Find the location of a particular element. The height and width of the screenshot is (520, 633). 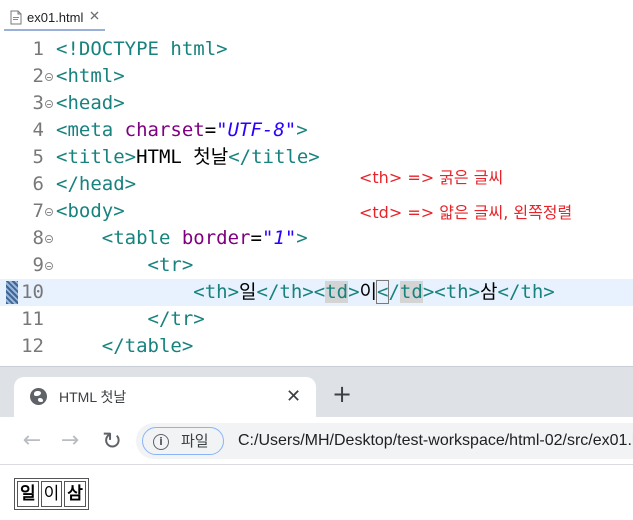

code-text: <title>HTML 첫날</title> is located at coordinates (188, 157).